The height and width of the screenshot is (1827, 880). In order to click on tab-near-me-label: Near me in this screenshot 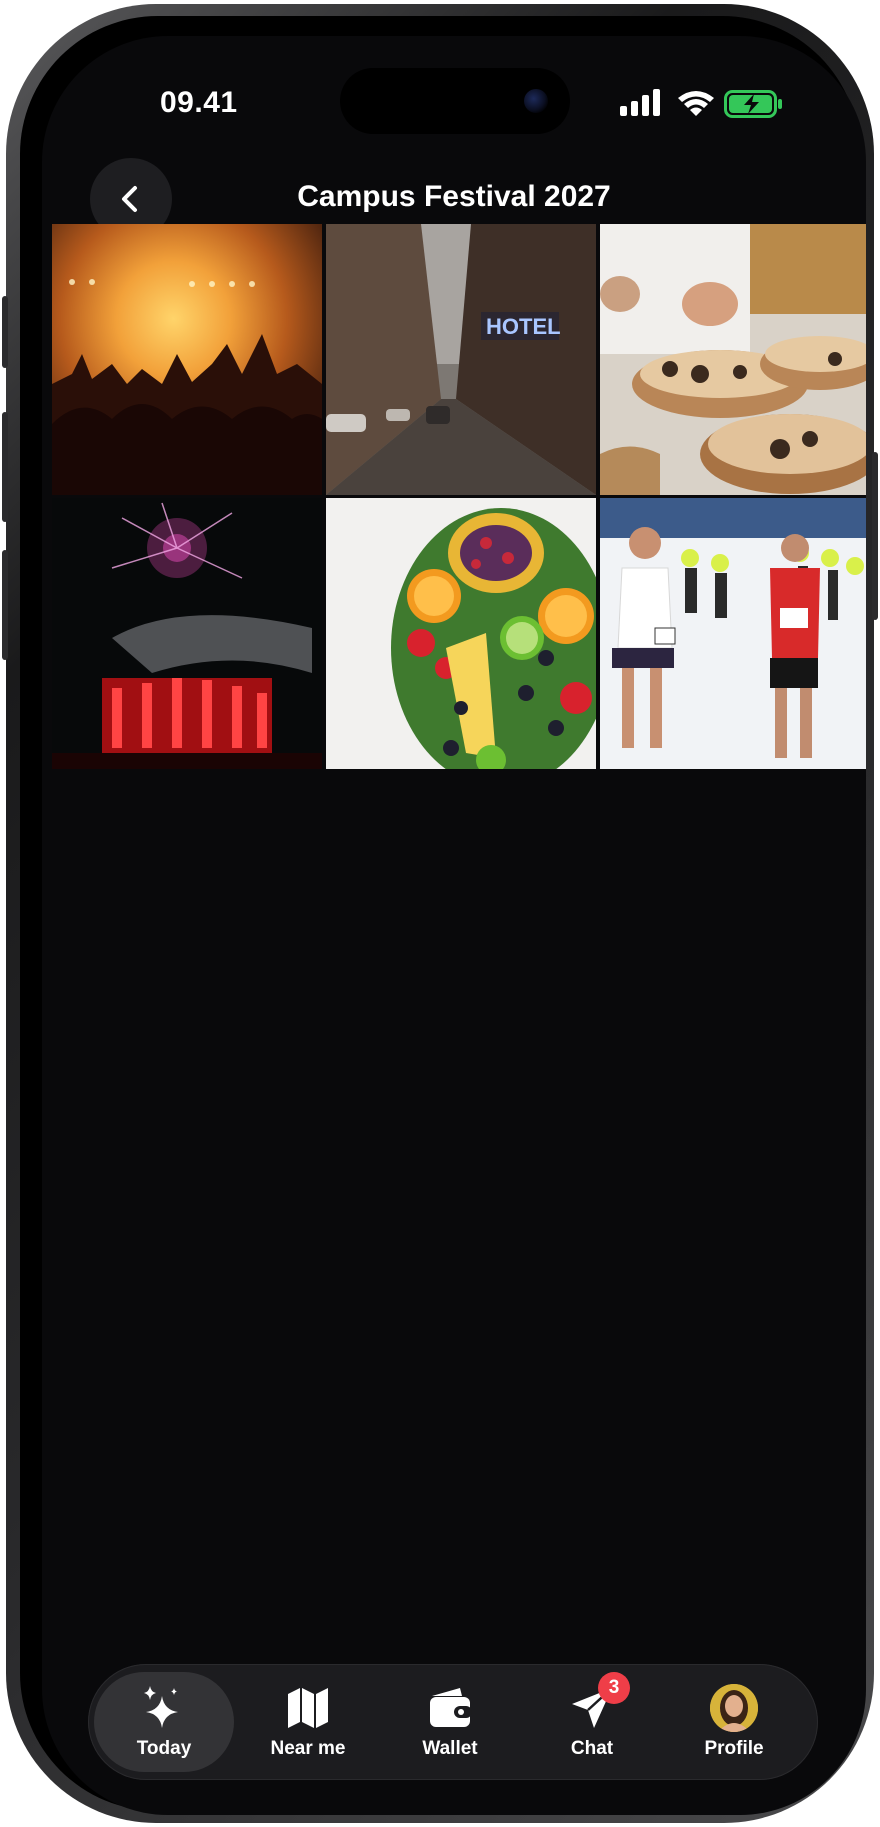, I will do `click(308, 1748)`.